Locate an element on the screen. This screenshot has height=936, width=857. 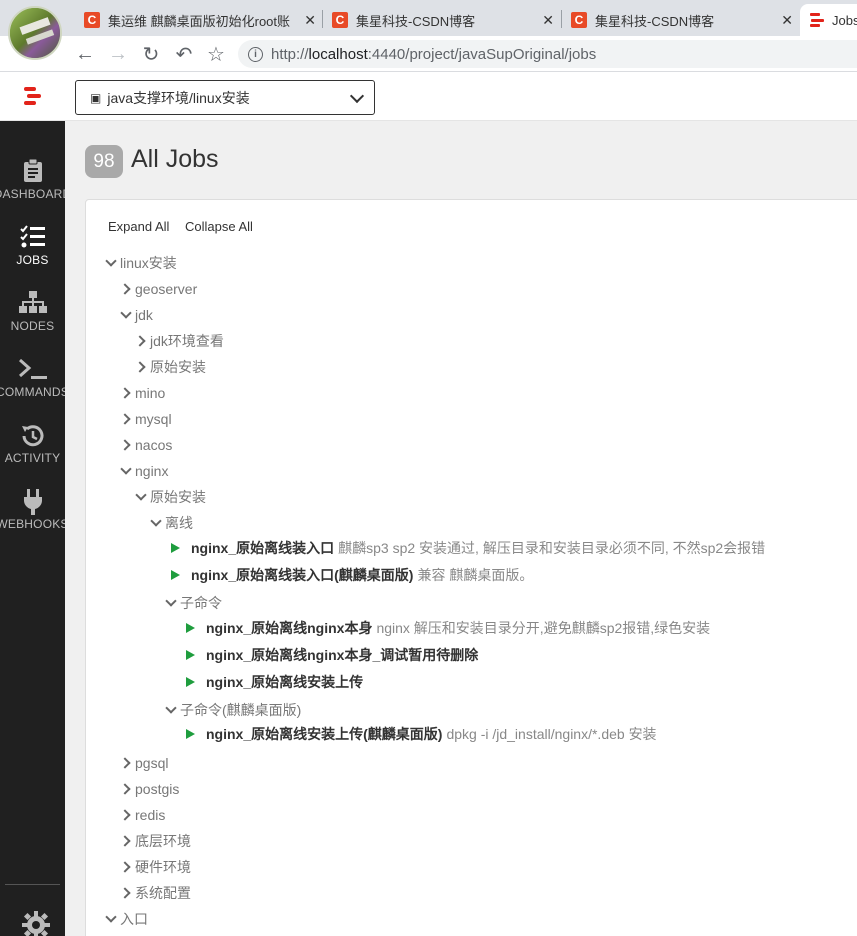
job-group-row: mysql is located at coordinates (145, 419).